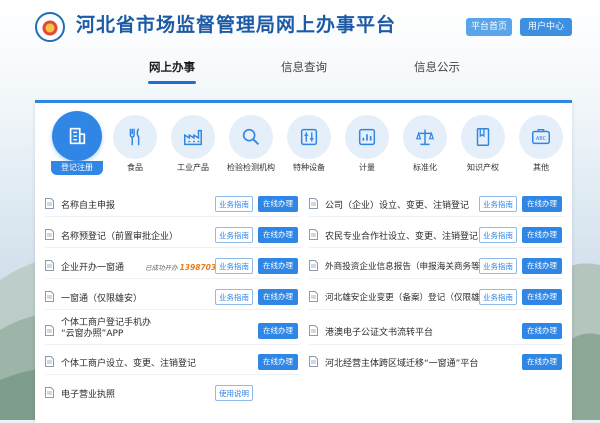 This screenshot has height=423, width=600. I want to click on service-title: 农民专业合作社设立、变更、注销登记, so click(401, 235).